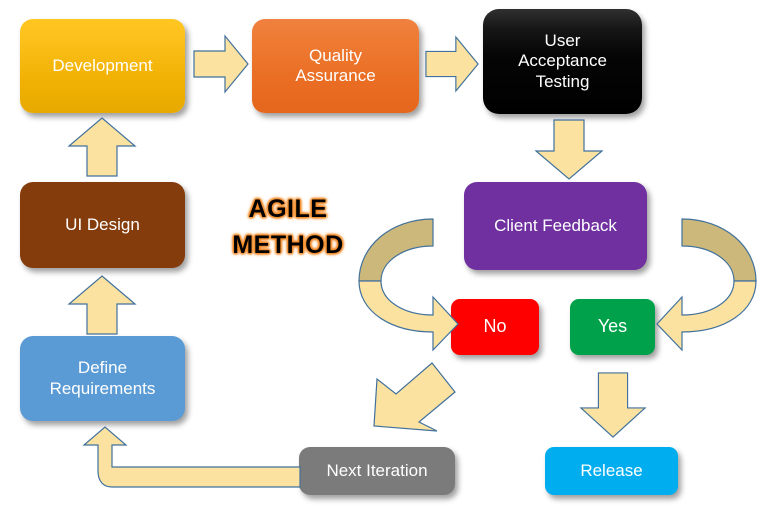 The image size is (762, 512). I want to click on node-uat-label-line1: User, so click(562, 41).